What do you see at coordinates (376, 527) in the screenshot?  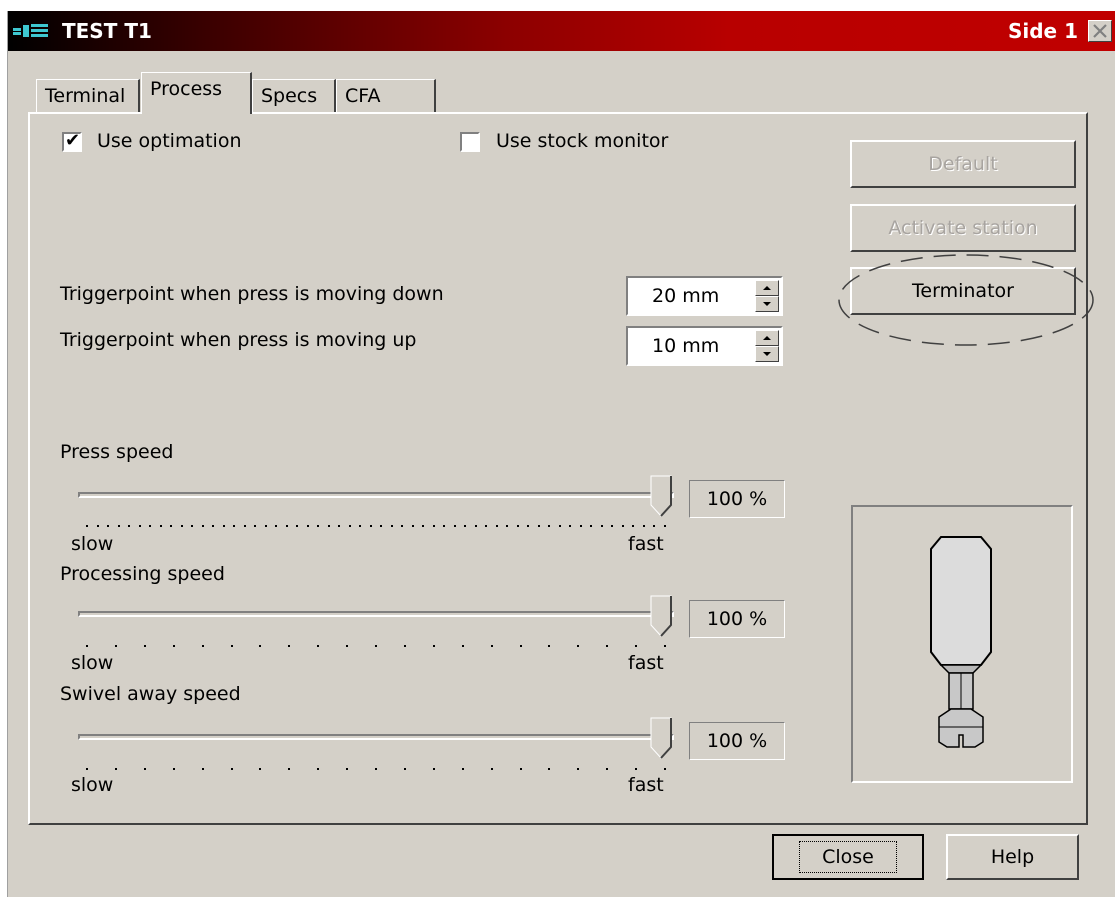 I see `press-speed-ticks` at bounding box center [376, 527].